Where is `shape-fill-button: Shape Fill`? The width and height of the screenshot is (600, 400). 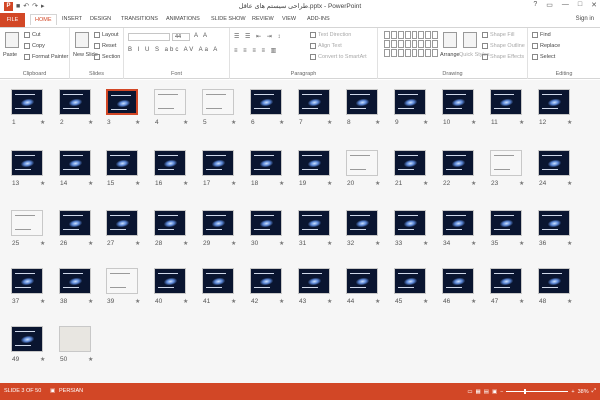 shape-fill-button: Shape Fill is located at coordinates (498, 35).